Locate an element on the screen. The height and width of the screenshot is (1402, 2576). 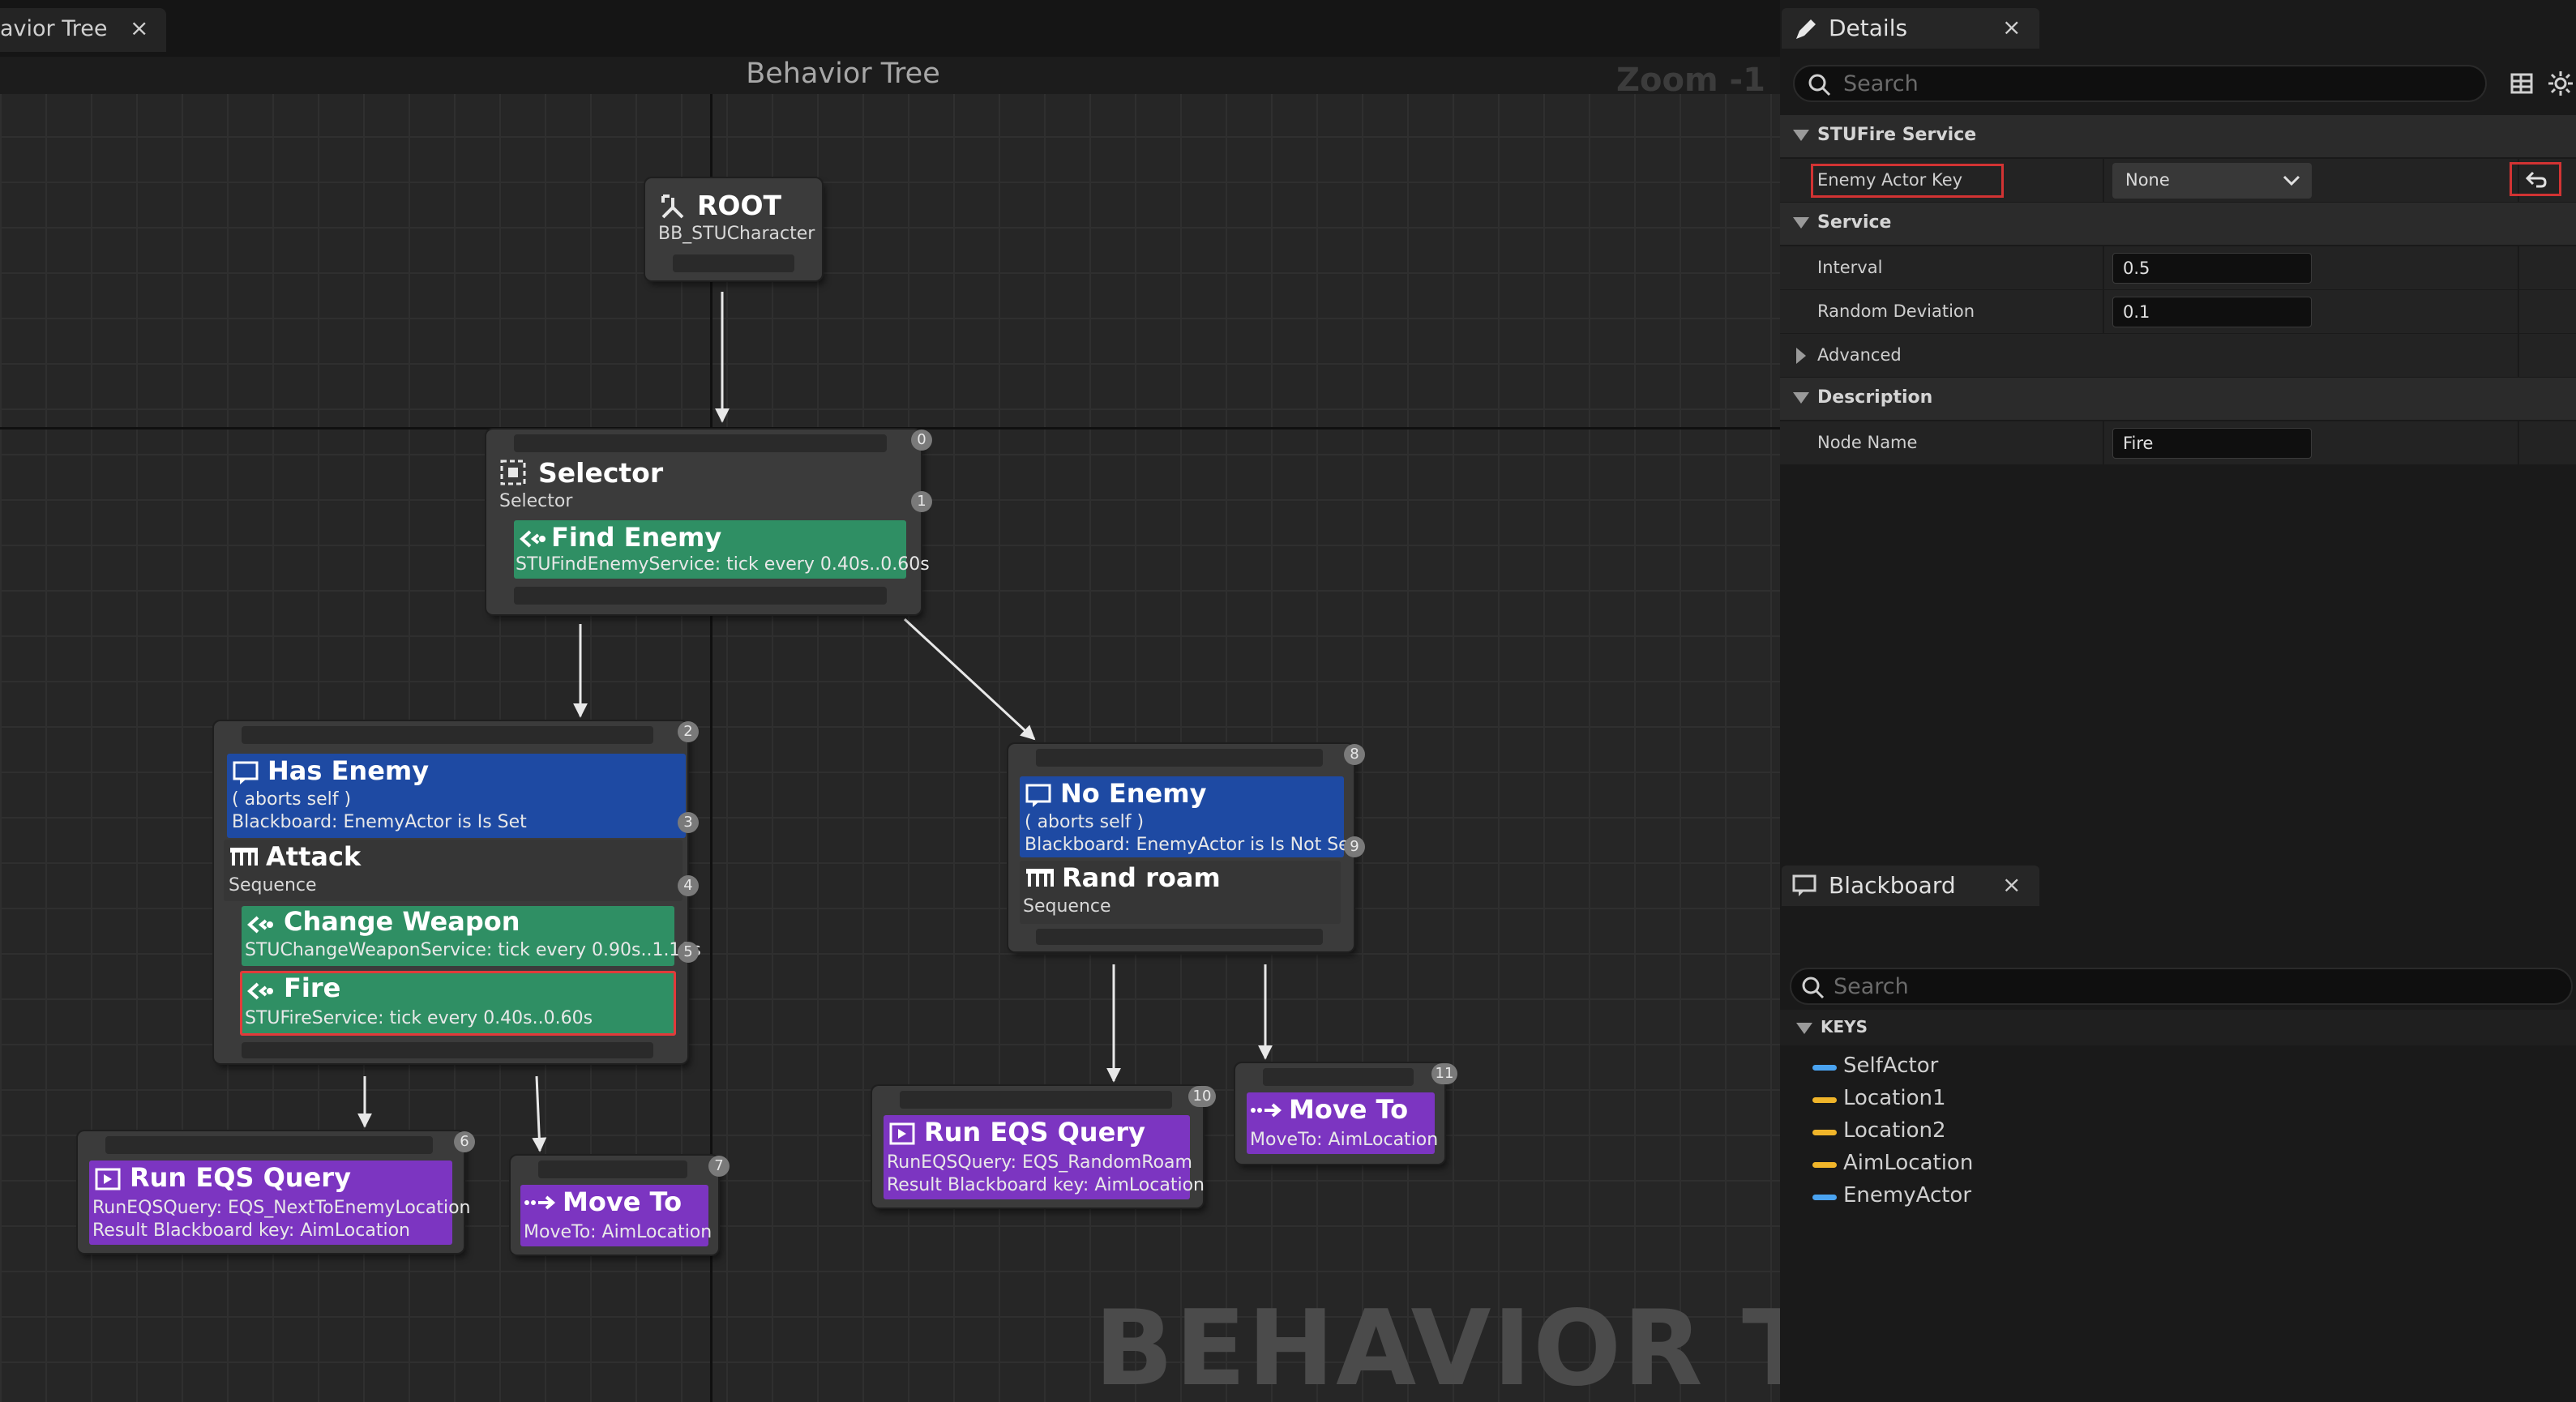
has-enemy-title: Has Enemy is located at coordinates (348, 770).